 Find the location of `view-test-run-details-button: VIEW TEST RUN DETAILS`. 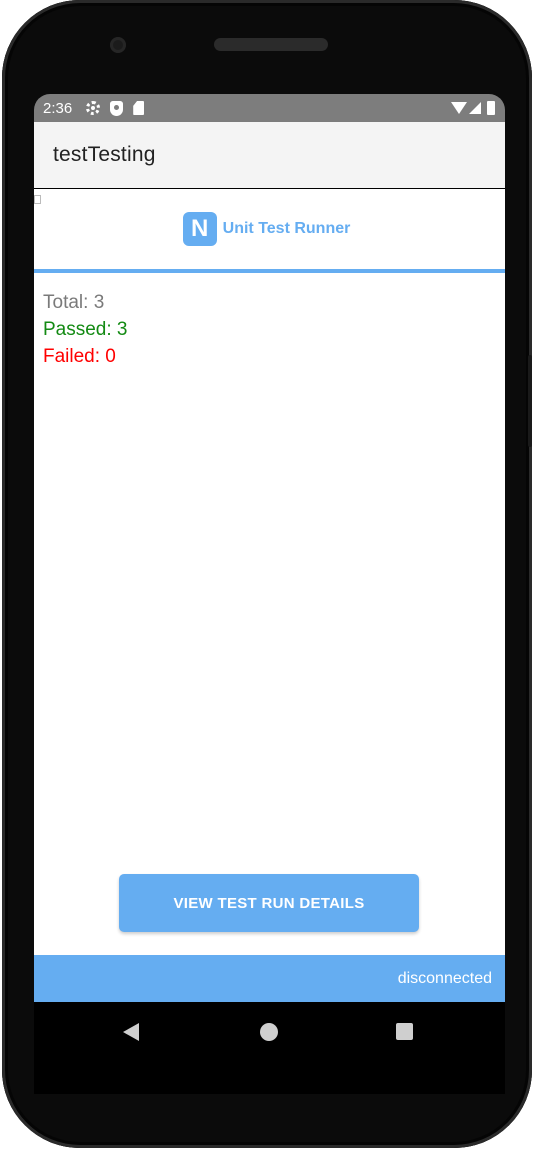

view-test-run-details-button: VIEW TEST RUN DETAILS is located at coordinates (269, 903).